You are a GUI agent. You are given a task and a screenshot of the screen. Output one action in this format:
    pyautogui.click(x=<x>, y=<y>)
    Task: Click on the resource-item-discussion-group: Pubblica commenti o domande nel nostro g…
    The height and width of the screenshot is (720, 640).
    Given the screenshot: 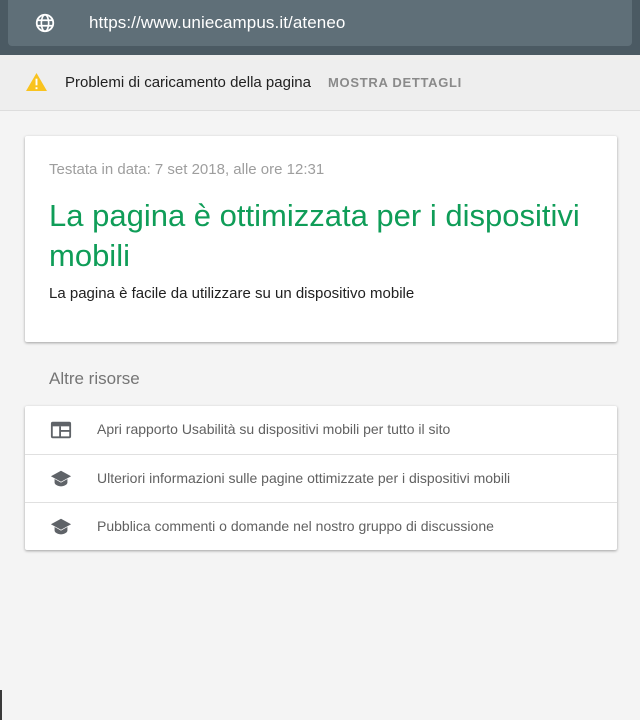 What is the action you would take?
    pyautogui.click(x=321, y=526)
    